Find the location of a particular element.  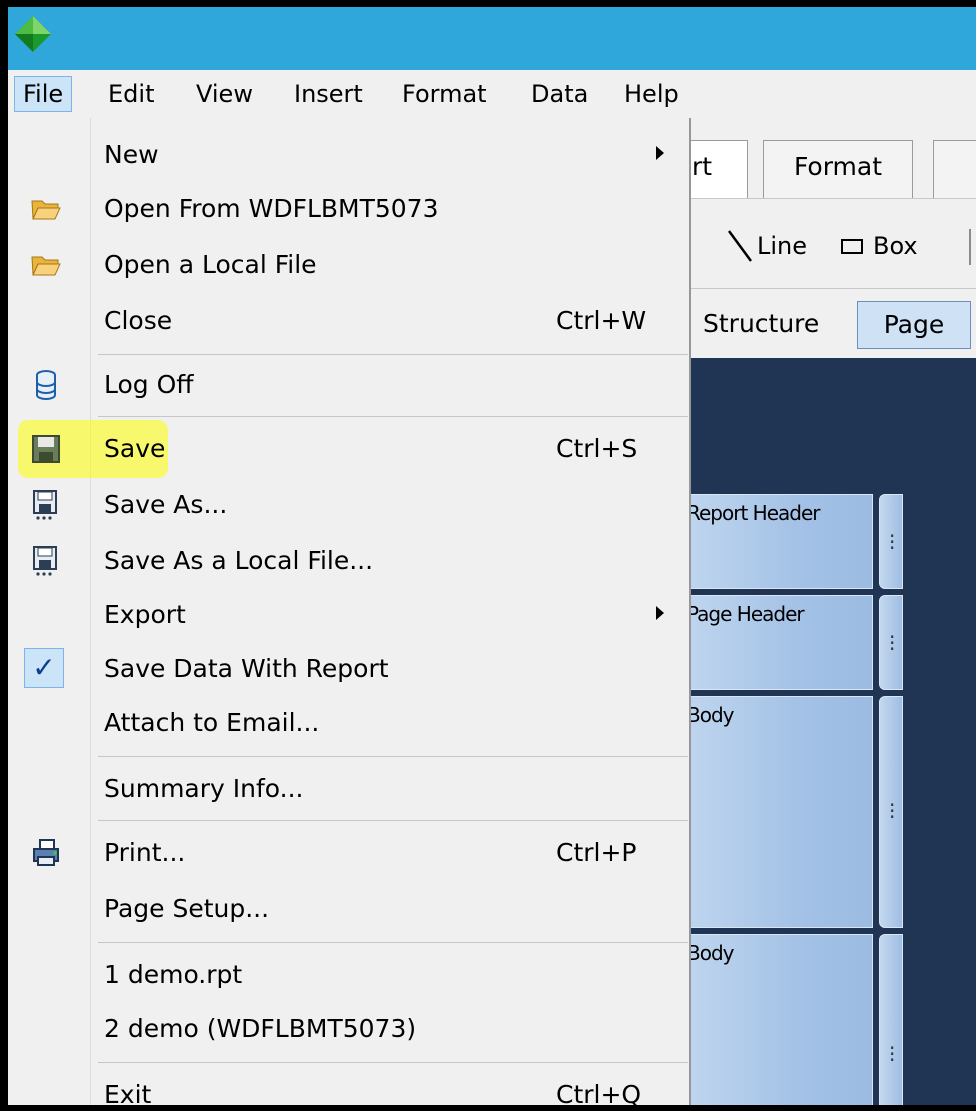

menu-format: Format is located at coordinates (444, 94).